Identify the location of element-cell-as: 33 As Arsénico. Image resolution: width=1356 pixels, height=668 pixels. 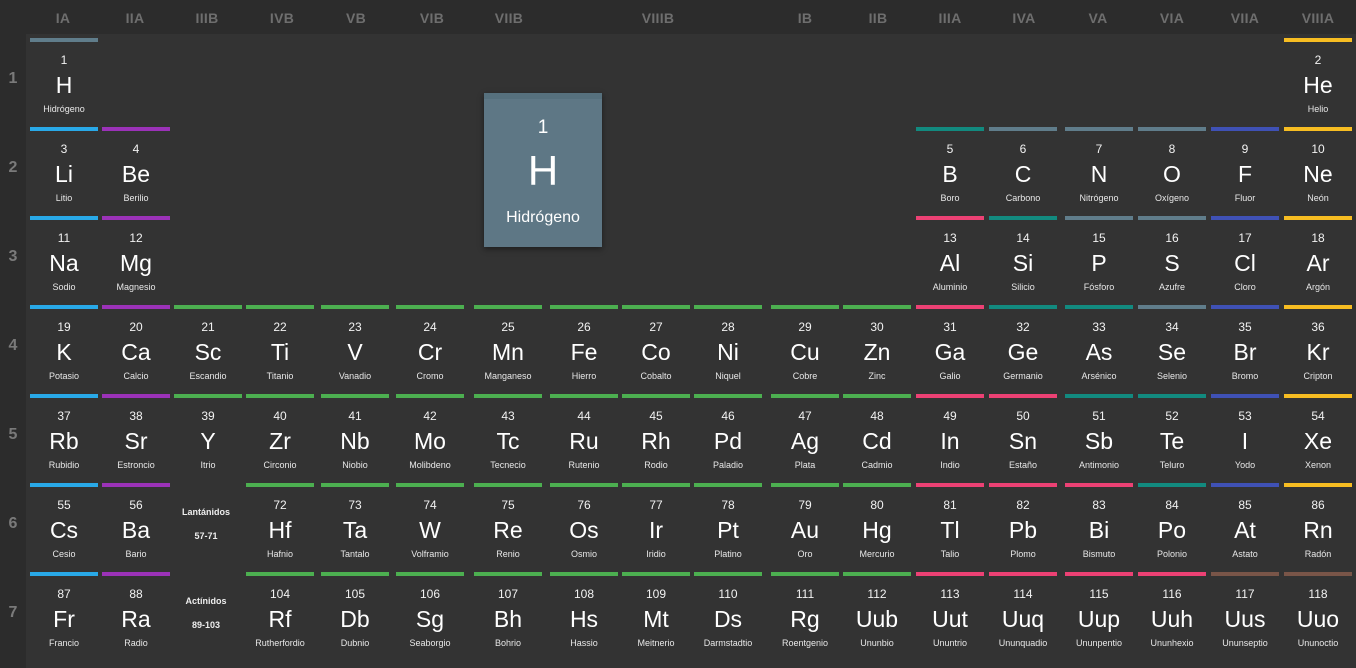
(1099, 348).